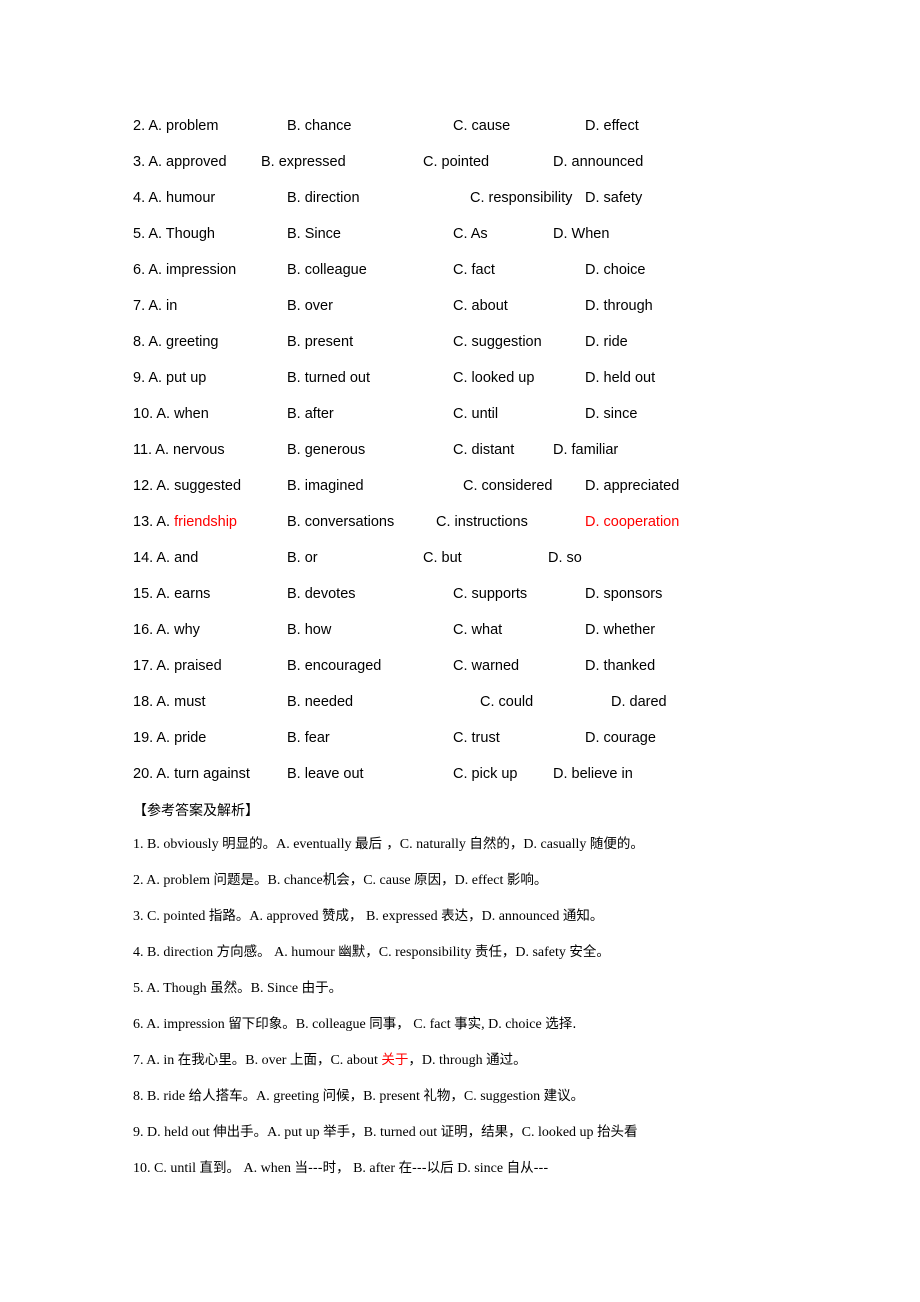 The height and width of the screenshot is (1302, 920). I want to click on question-option: 19. A. pride, so click(169, 738).